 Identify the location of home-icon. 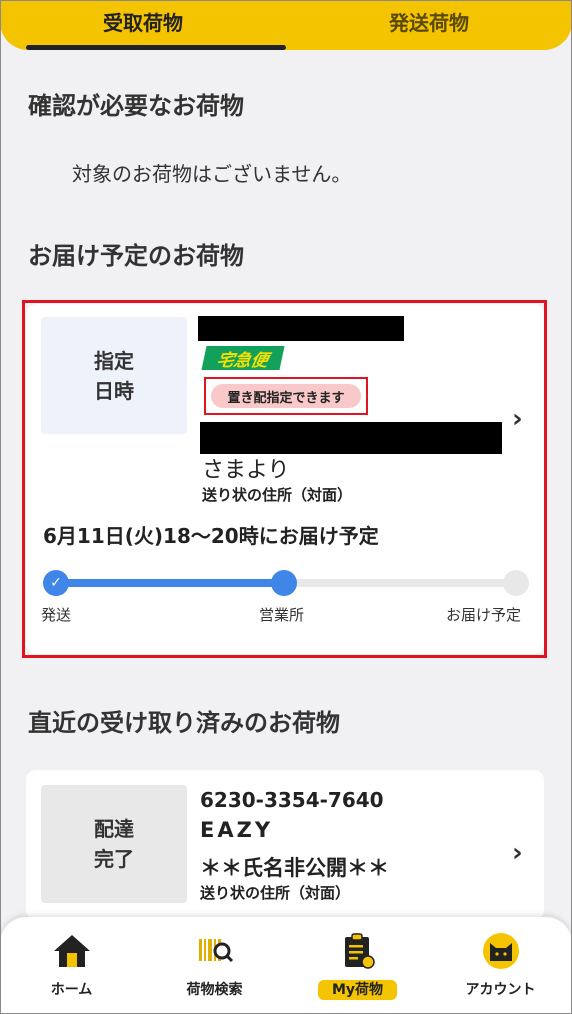
(71, 951).